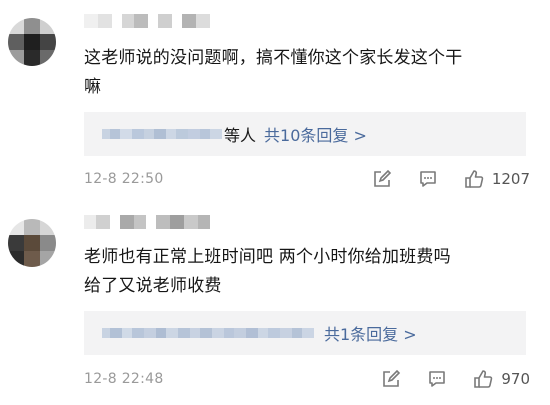 This screenshot has width=550, height=405. I want to click on reply-preview: 共1条回复 >, so click(305, 333).